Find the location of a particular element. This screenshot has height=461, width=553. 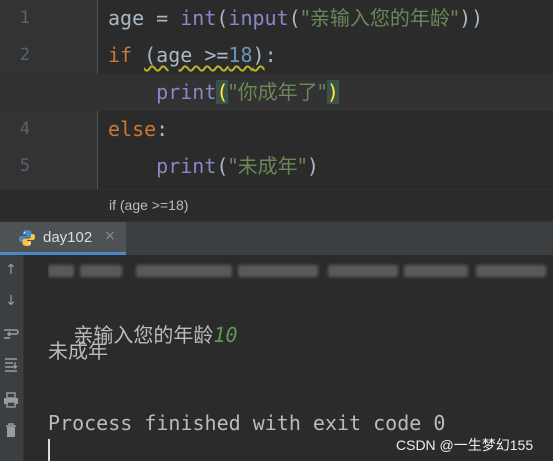

code-token: (age >= is located at coordinates (186, 55).